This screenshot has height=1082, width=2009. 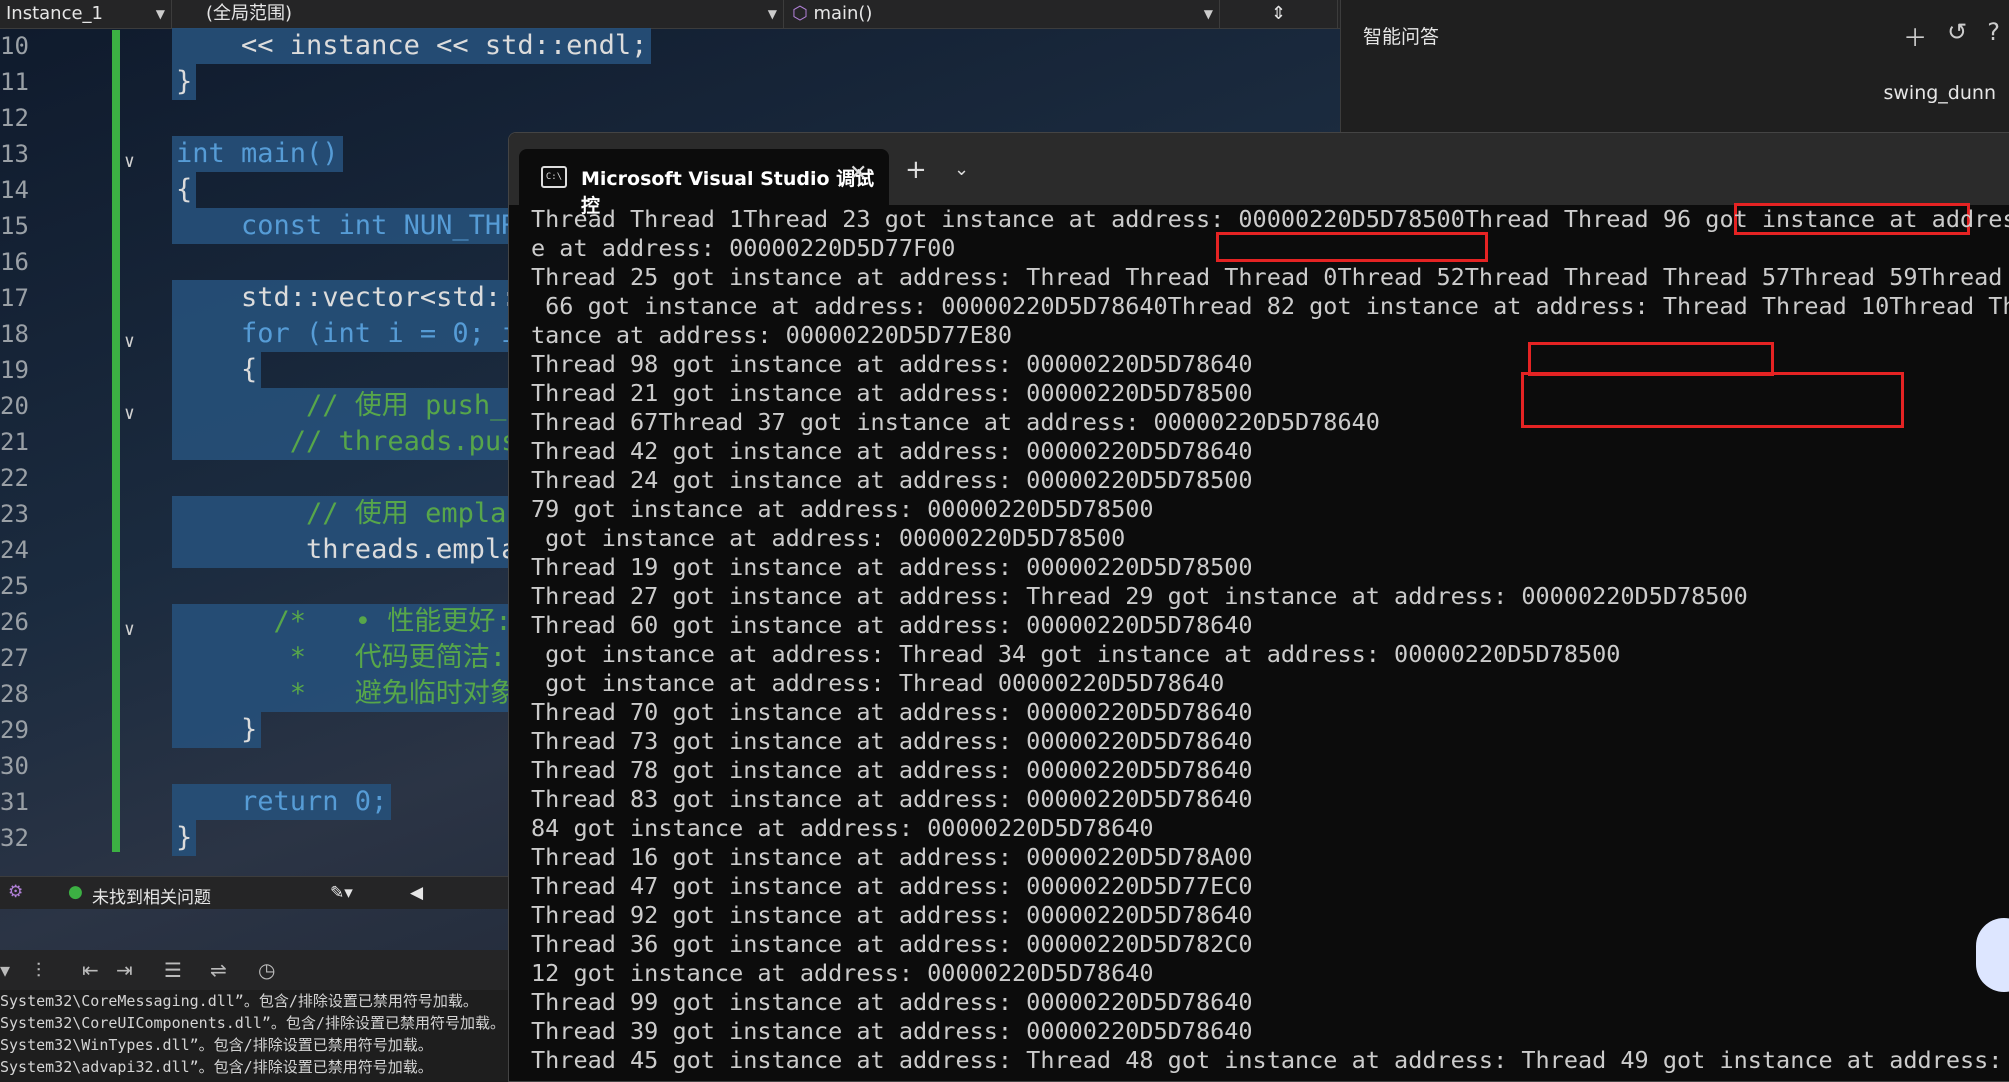 What do you see at coordinates (1957, 35) in the screenshot?
I see `history-icon: ↺` at bounding box center [1957, 35].